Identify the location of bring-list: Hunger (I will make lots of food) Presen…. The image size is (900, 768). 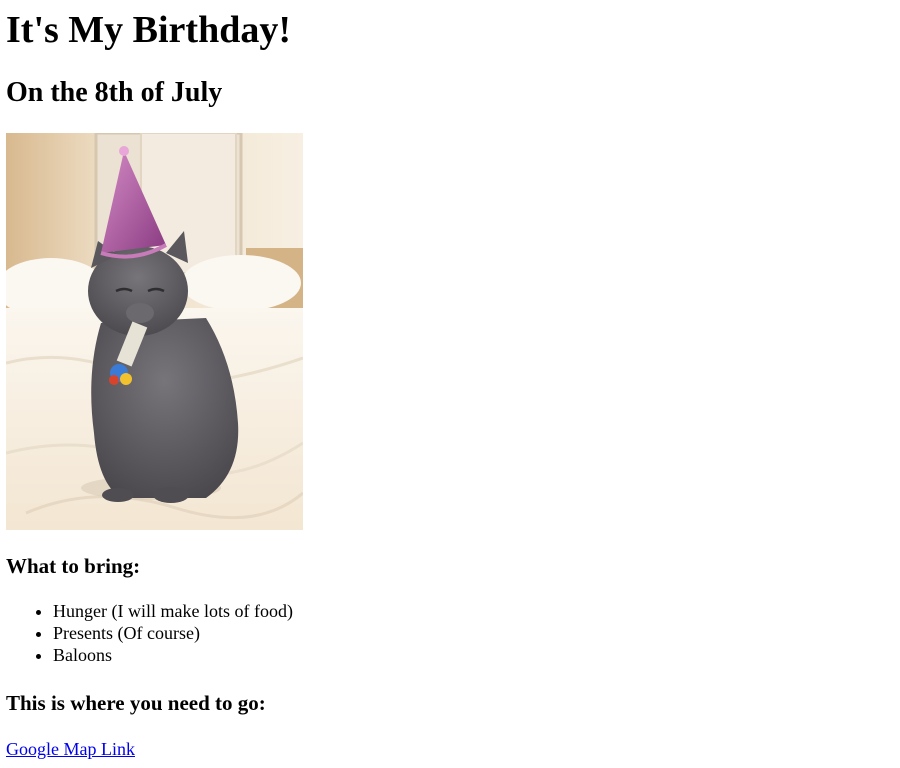
(149, 633).